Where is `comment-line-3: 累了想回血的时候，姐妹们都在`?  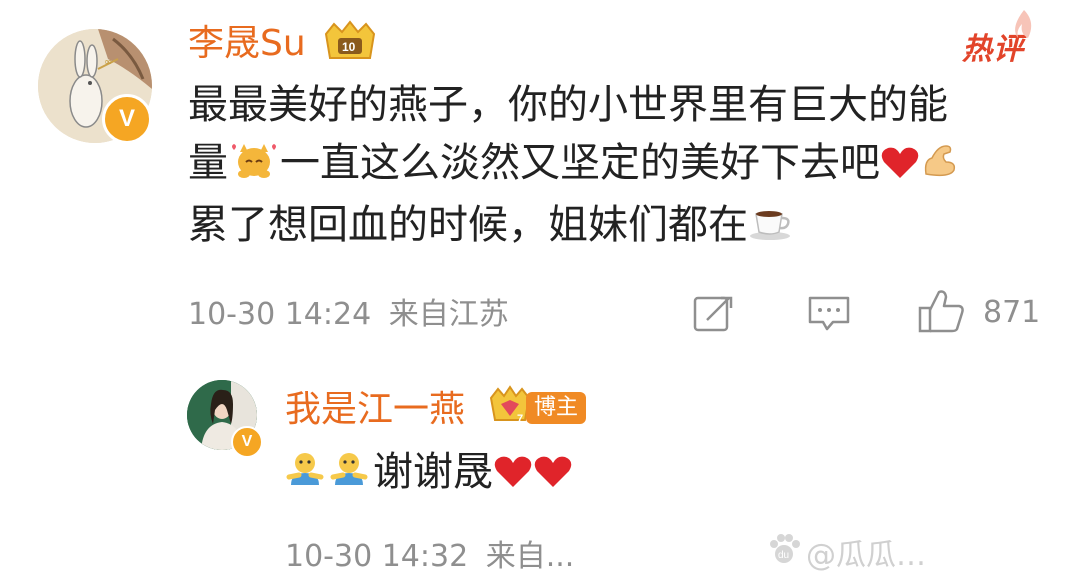 comment-line-3: 累了想回血的时候，姐妹们都在 is located at coordinates (574, 227).